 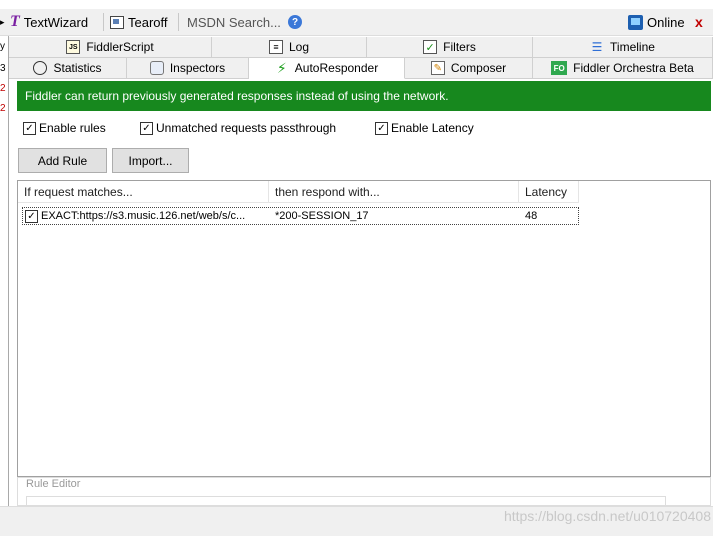 I want to click on edge-char-3: 2, so click(x=3, y=108).